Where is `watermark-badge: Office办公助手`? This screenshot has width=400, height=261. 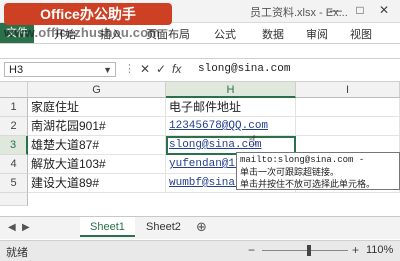 watermark-badge: Office办公助手 is located at coordinates (88, 14).